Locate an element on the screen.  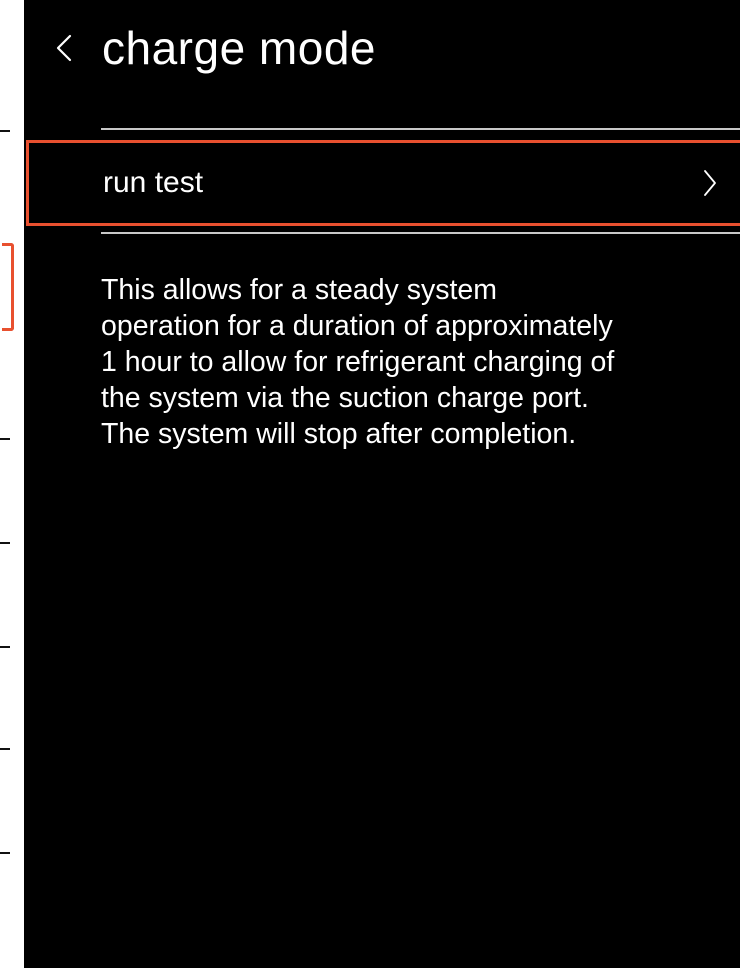
description-line: This allows for a steady system is located at coordinates (299, 290).